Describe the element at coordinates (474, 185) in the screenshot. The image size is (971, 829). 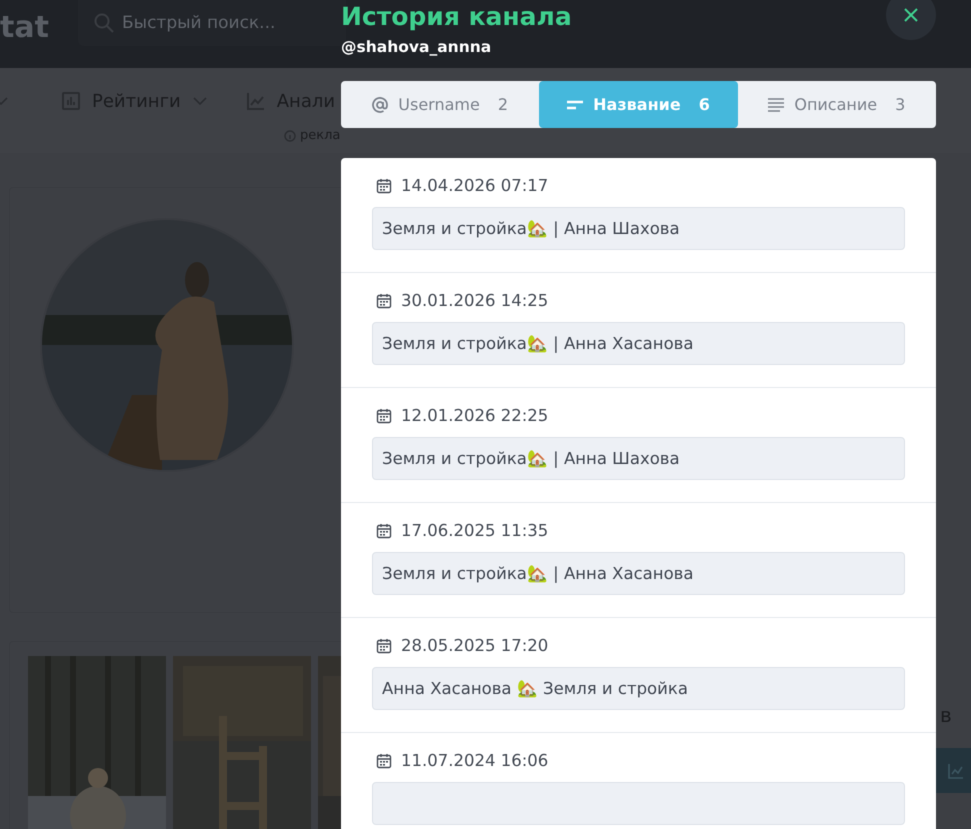
I see `entry-date: 14.04.2026 07:17` at that location.